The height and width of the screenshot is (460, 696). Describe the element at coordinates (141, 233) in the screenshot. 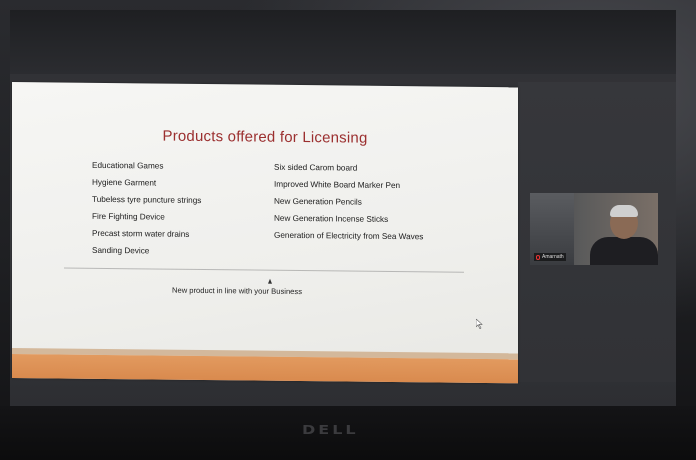

I see `list-item: Precast storm water drains` at that location.